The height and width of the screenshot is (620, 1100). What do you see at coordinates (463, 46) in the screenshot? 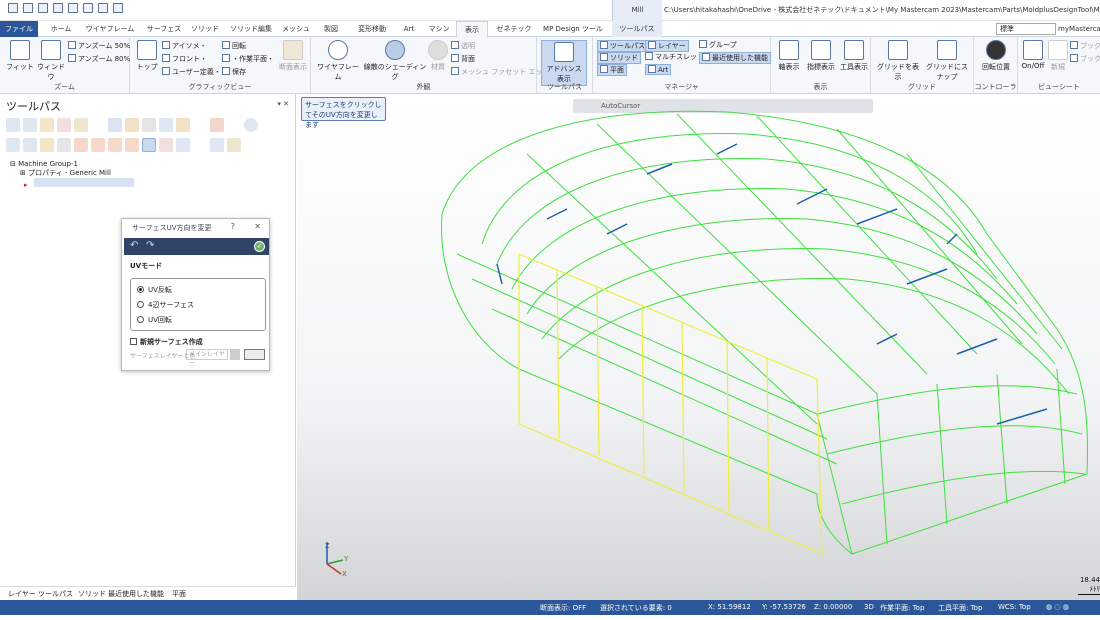
I see `transparent-button: 透明` at bounding box center [463, 46].